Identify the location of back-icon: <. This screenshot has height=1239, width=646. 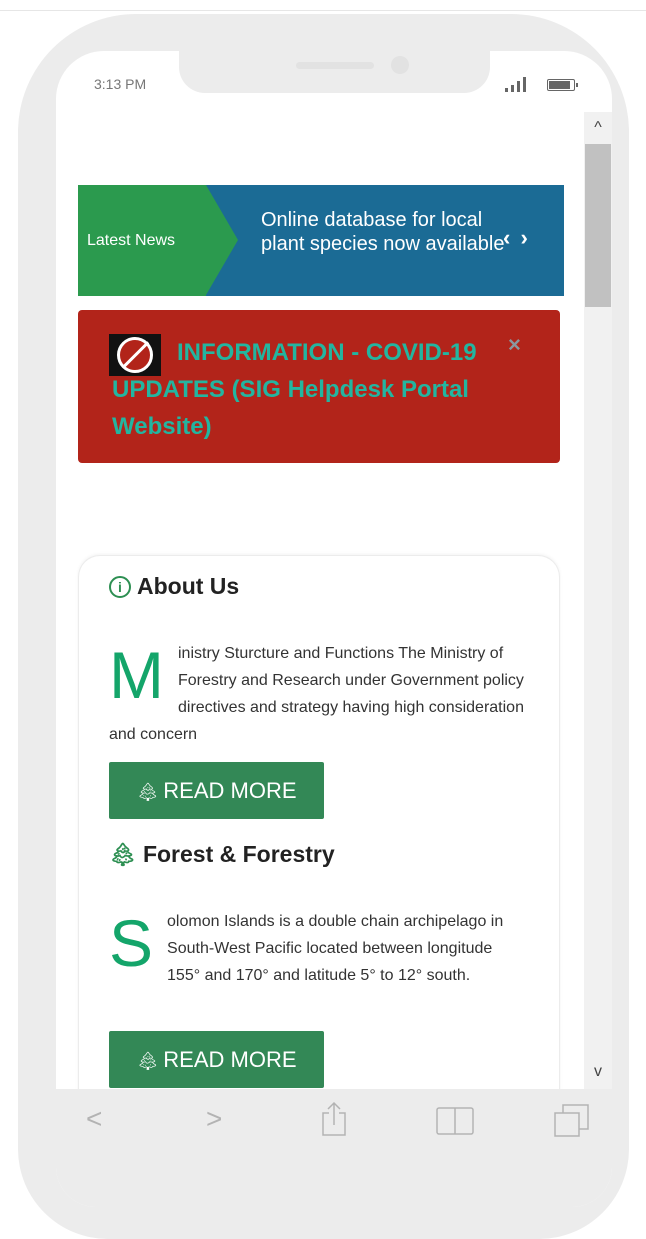
(94, 1119).